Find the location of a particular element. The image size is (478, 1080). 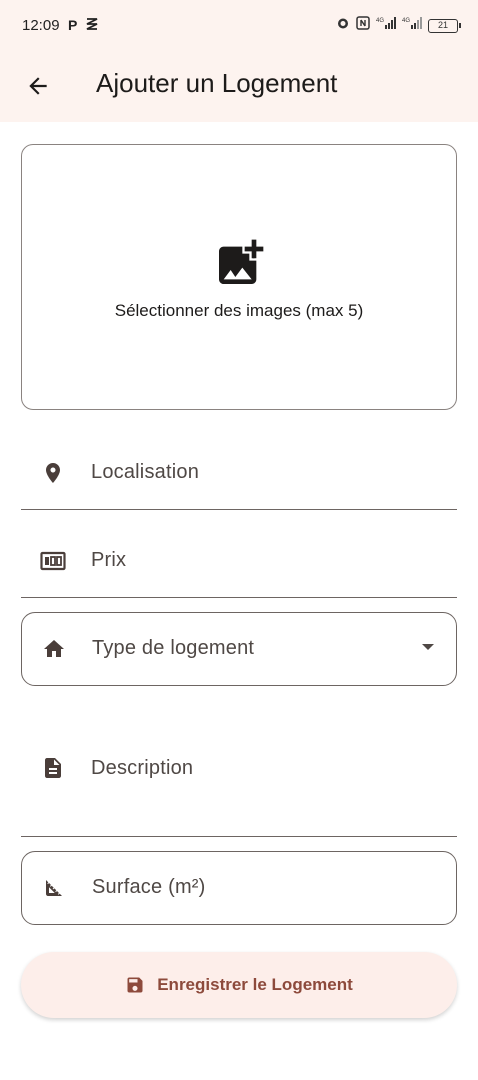

dropdown-arrow-icon is located at coordinates (428, 647).